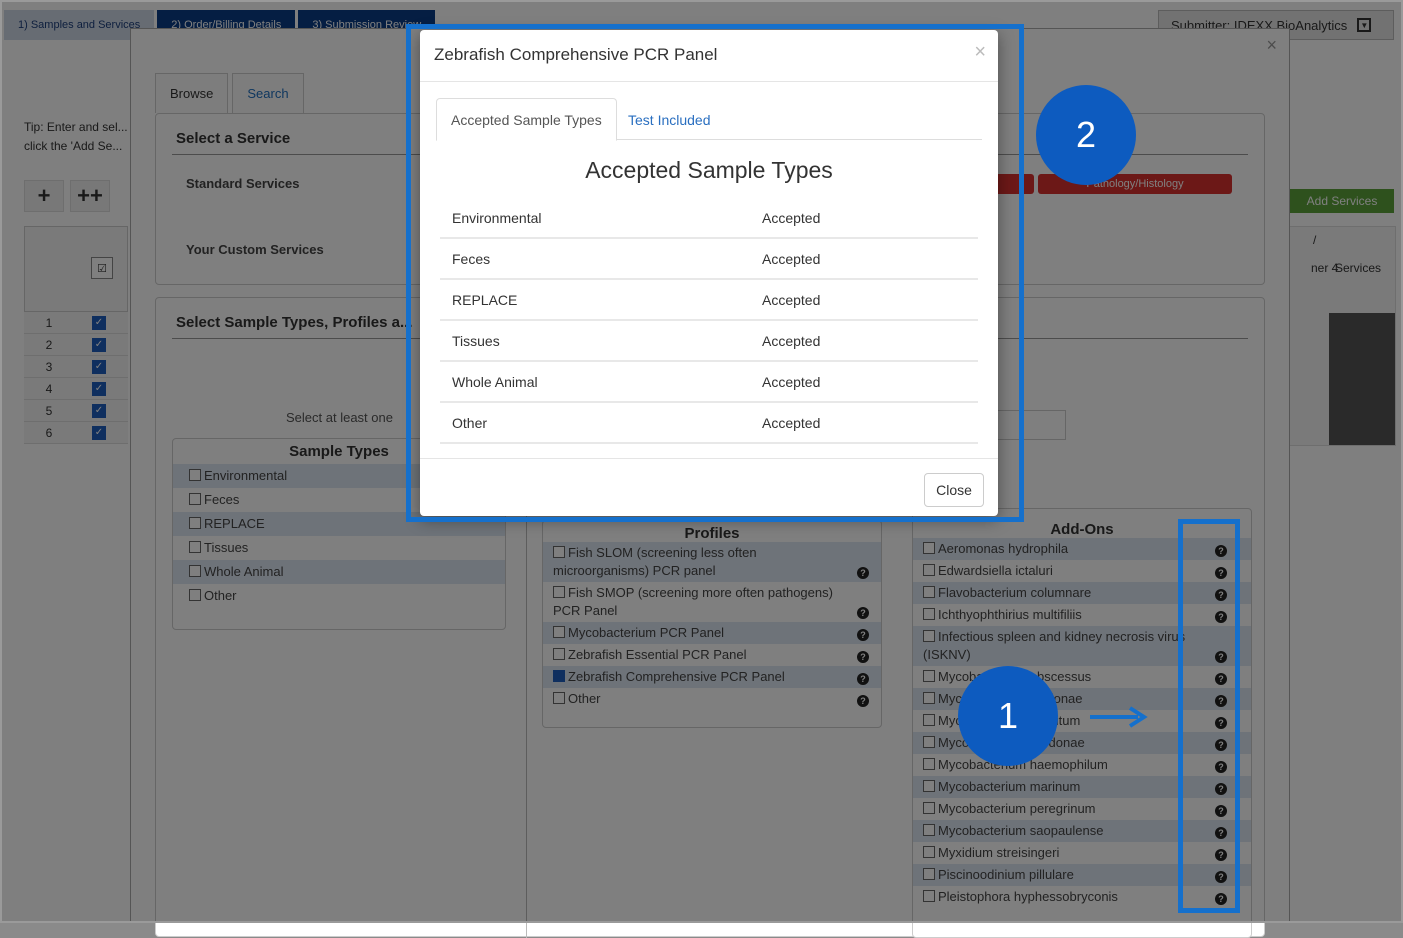  I want to click on callout-badge-2: 2, so click(1086, 135).